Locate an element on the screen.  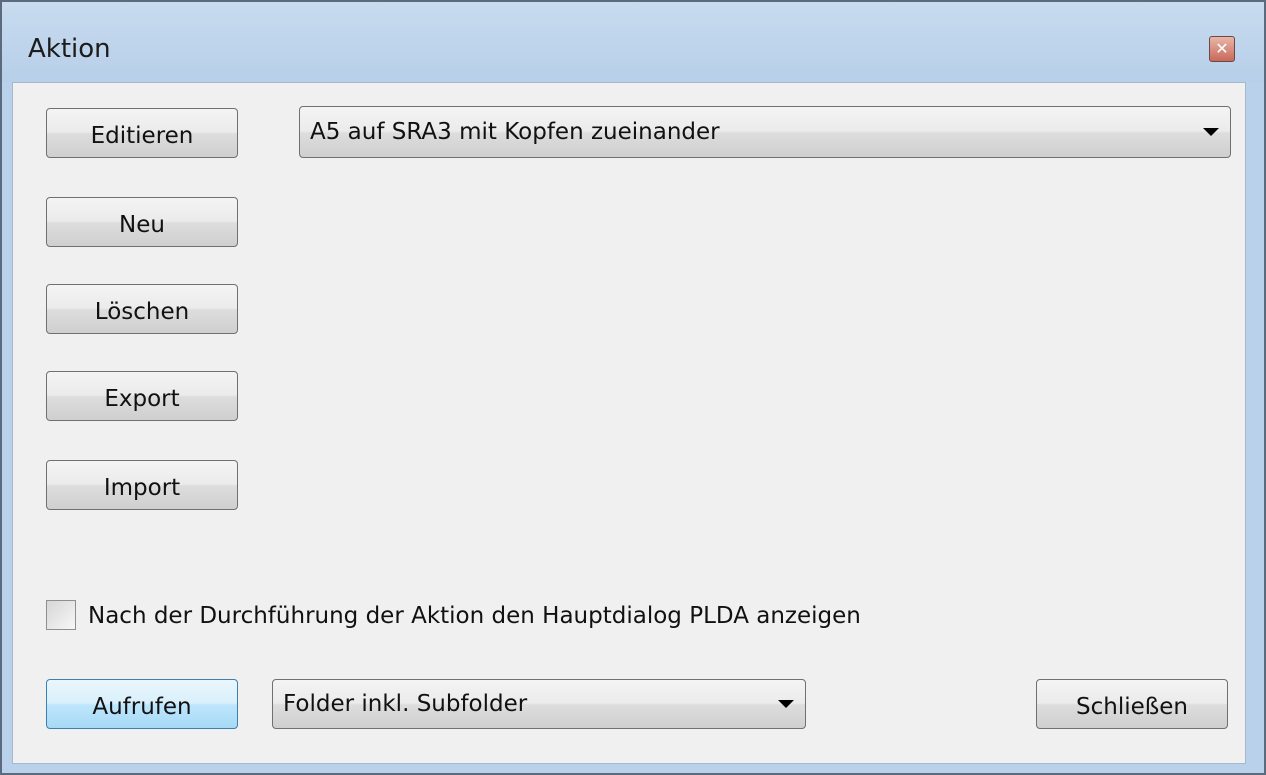
close-window-button: ✕ is located at coordinates (1222, 49).